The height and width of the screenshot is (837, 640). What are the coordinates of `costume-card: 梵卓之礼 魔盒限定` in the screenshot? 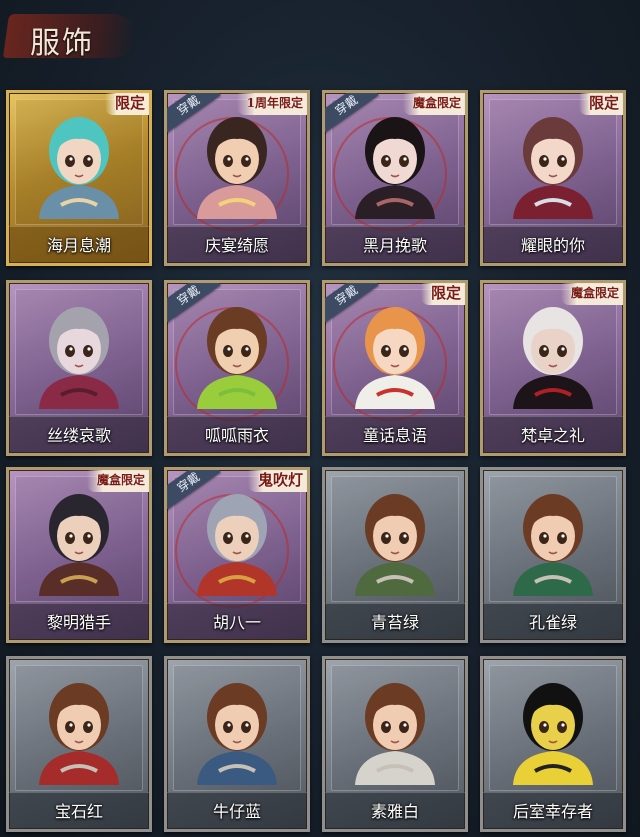 It's located at (553, 368).